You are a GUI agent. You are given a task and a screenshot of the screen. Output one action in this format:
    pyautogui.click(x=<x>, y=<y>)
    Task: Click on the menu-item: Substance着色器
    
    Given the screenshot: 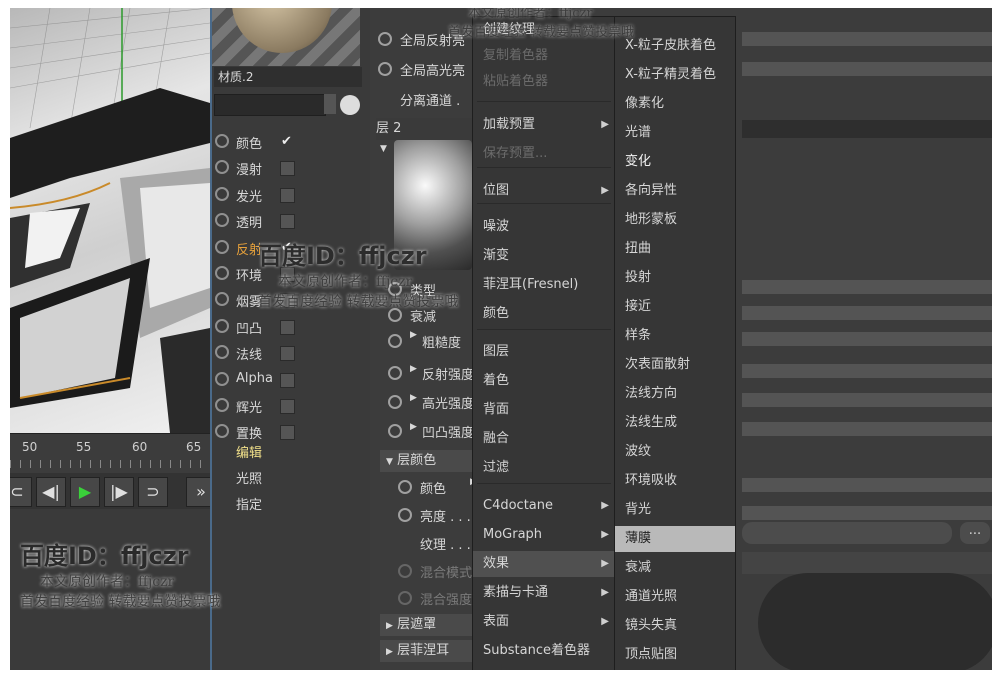 What is the action you would take?
    pyautogui.click(x=544, y=651)
    